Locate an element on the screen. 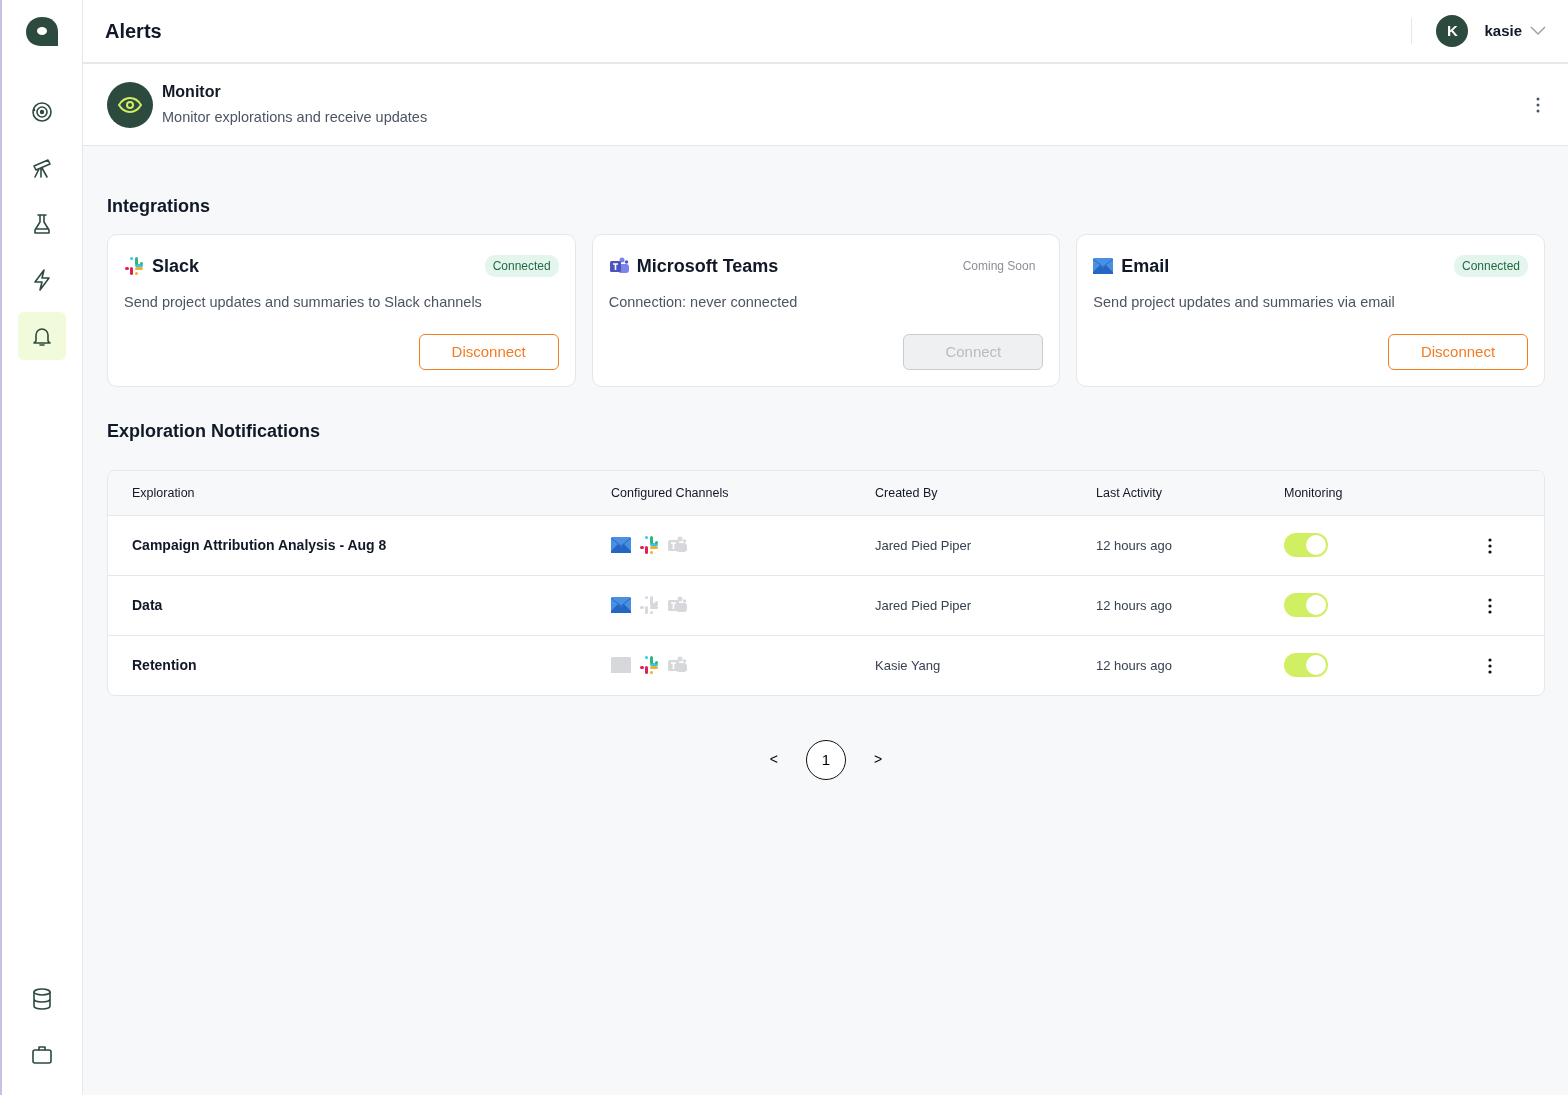 The height and width of the screenshot is (1095, 1568). column-header: Created By is located at coordinates (907, 493).